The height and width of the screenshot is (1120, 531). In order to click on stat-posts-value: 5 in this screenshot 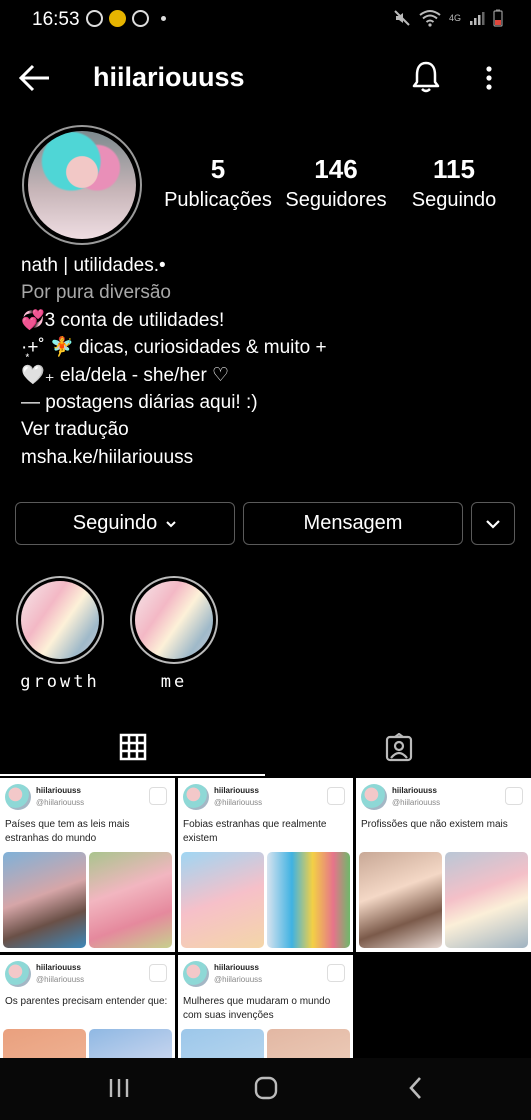, I will do `click(218, 169)`.